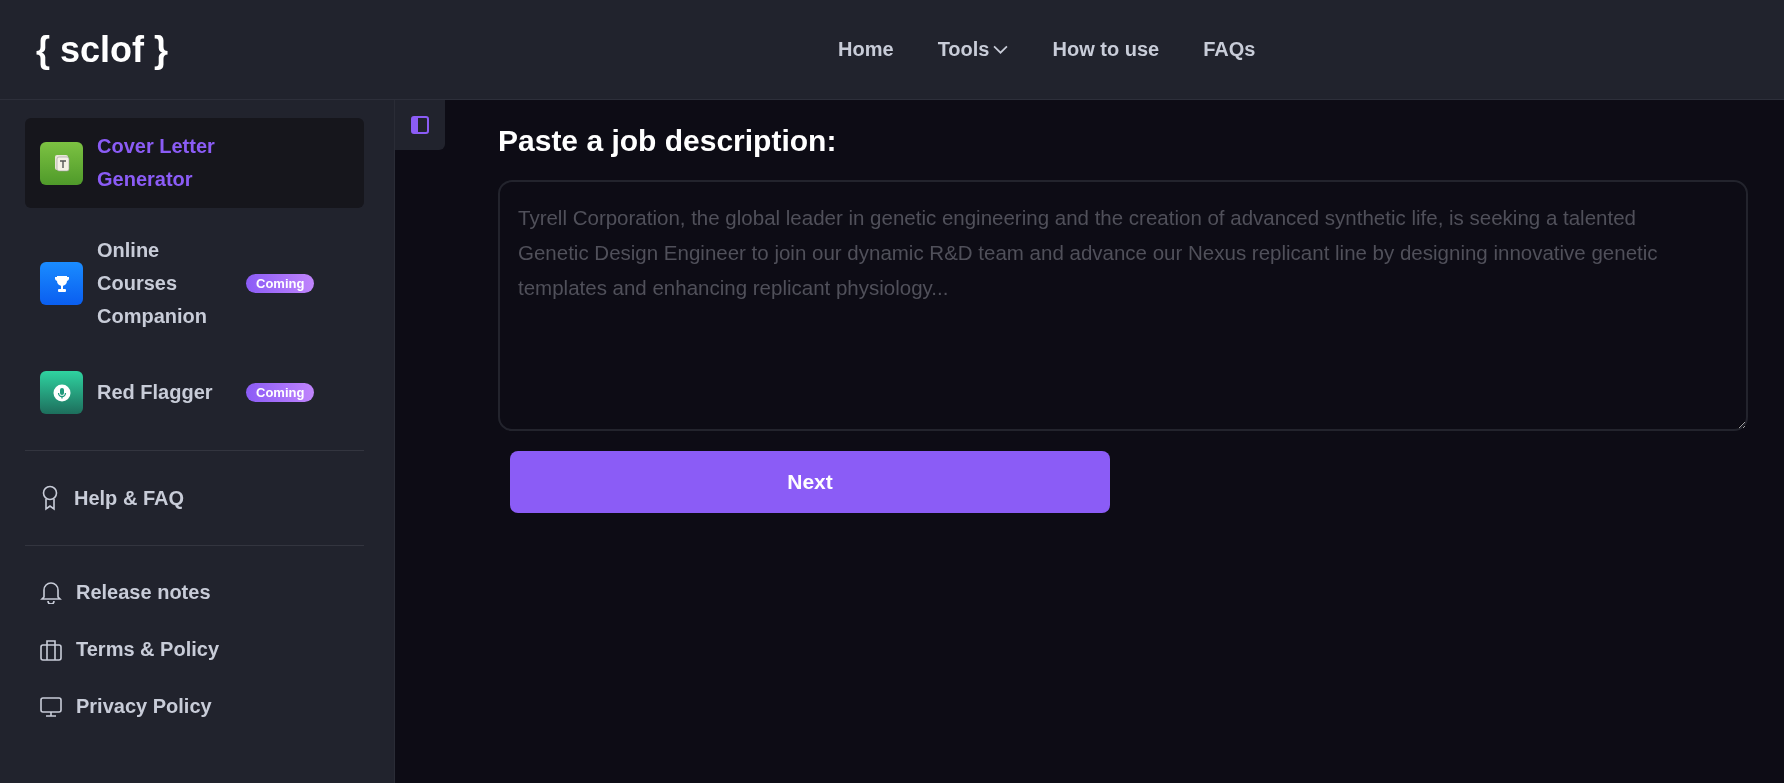  What do you see at coordinates (866, 49) in the screenshot?
I see `nav-link: Home` at bounding box center [866, 49].